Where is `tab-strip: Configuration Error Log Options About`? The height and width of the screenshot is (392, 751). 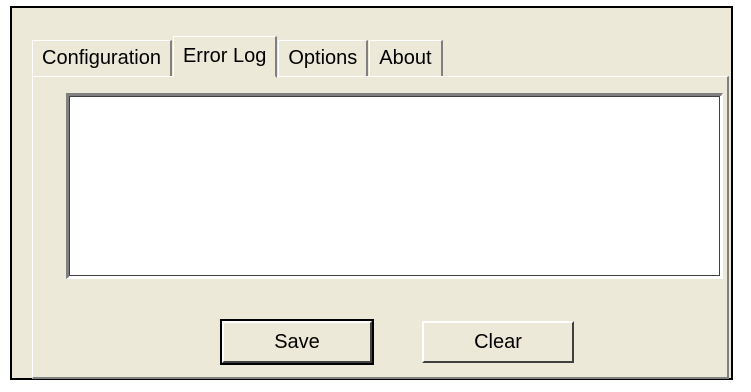 tab-strip: Configuration Error Log Options About is located at coordinates (238, 56).